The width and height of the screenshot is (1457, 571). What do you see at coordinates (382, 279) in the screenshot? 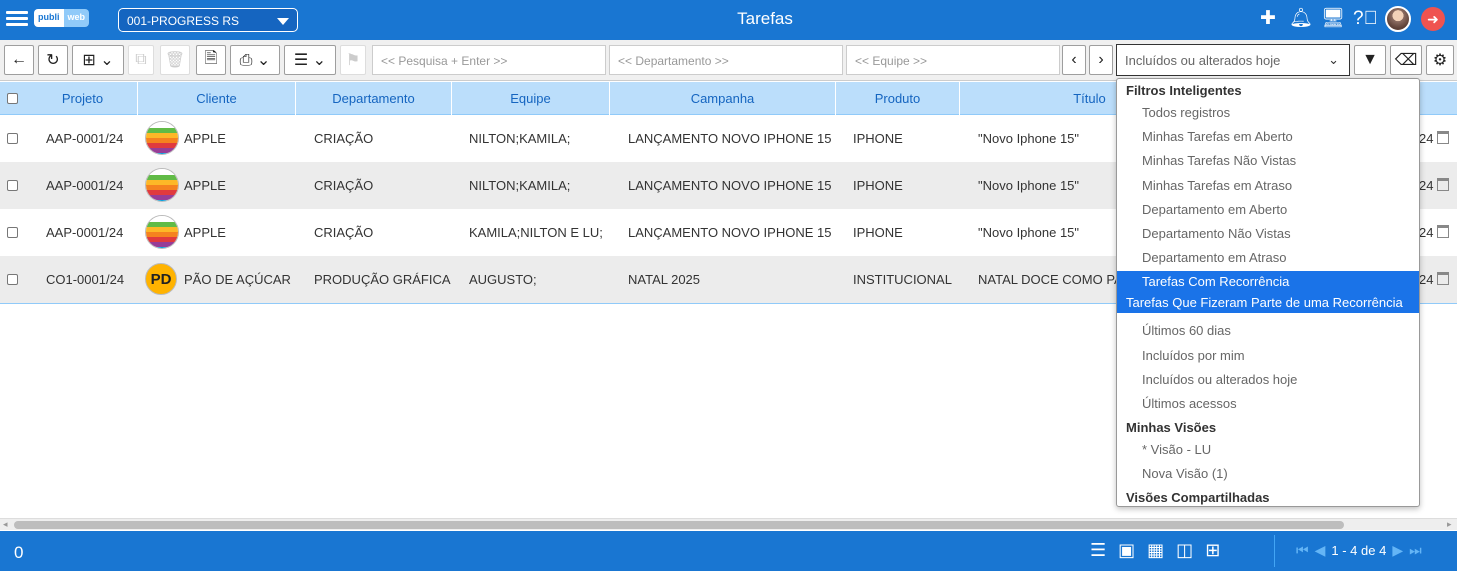
I see `cell-departamento: PRODUÇÃO GRÁFICA` at bounding box center [382, 279].